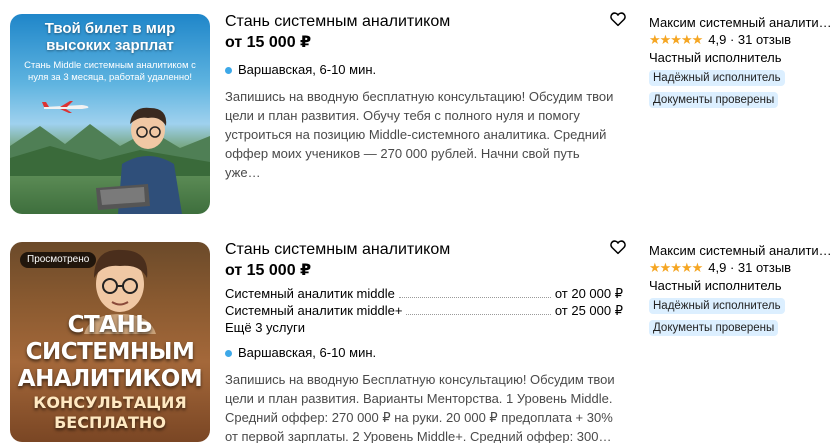 The width and height of the screenshot is (832, 443). What do you see at coordinates (110, 422) in the screenshot?
I see `photo-line: БЕСПЛАТНО` at bounding box center [110, 422].